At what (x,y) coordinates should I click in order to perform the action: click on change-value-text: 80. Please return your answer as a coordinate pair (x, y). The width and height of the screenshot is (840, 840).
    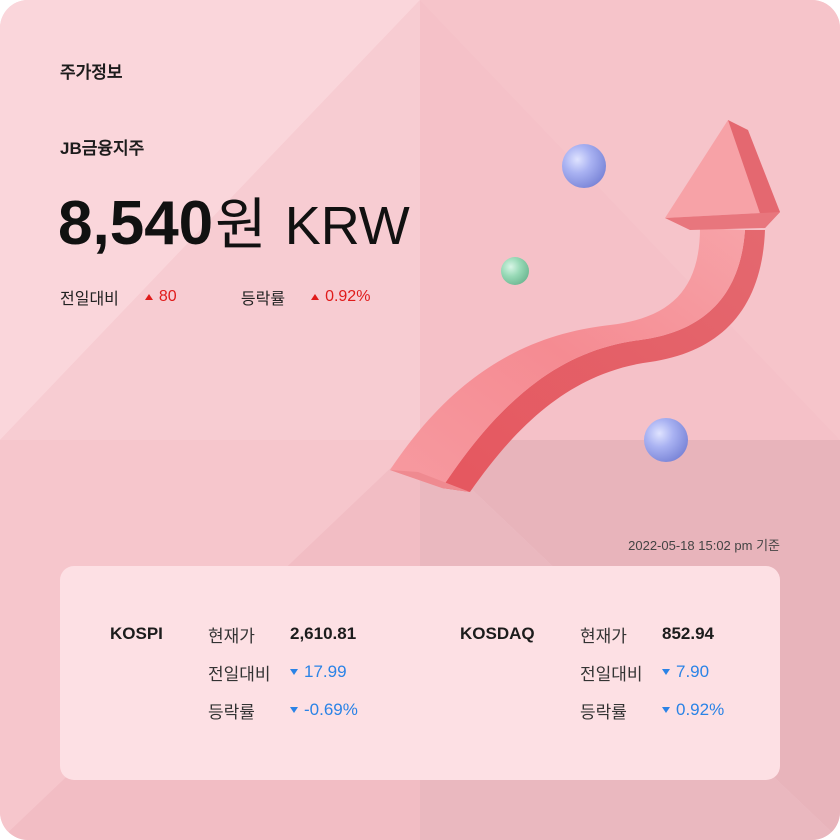
    Looking at the image, I should click on (167, 296).